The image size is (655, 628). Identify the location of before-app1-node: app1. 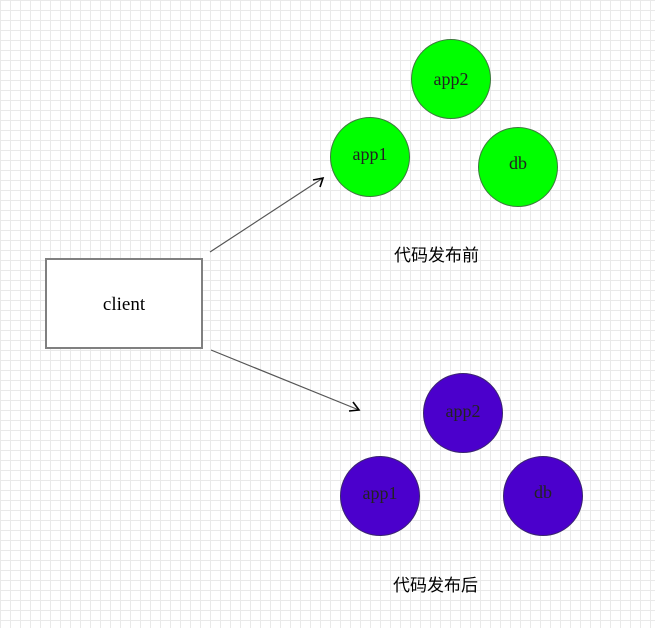
(370, 157).